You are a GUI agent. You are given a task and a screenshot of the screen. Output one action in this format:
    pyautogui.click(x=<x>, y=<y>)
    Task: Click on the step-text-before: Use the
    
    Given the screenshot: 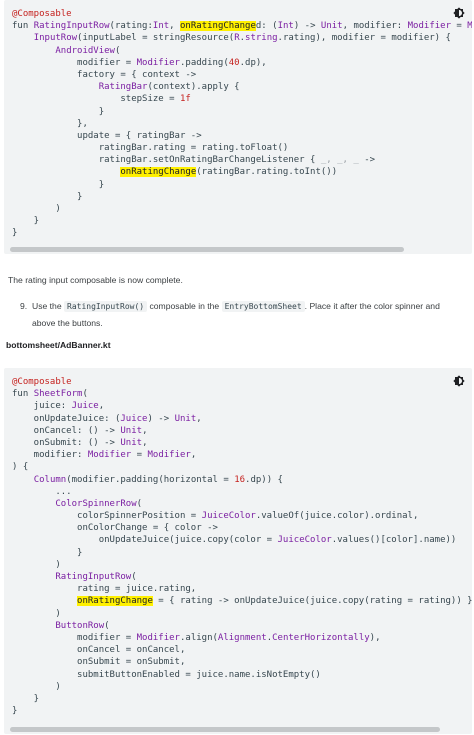 What is the action you would take?
    pyautogui.click(x=48, y=306)
    